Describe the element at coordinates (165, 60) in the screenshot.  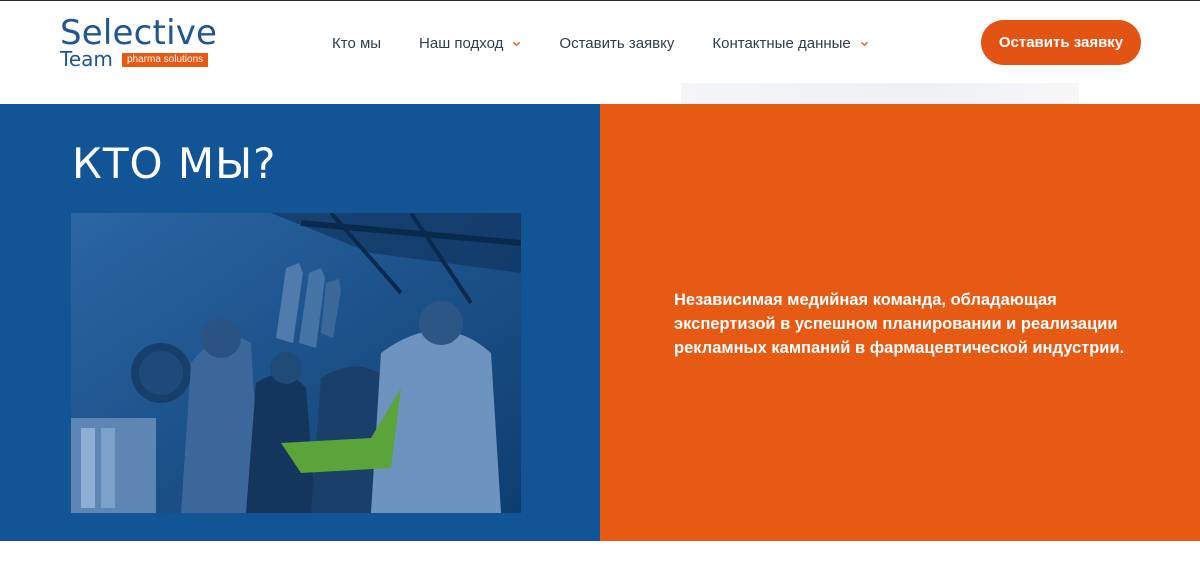
I see `logo-tagline: pharma solutions` at that location.